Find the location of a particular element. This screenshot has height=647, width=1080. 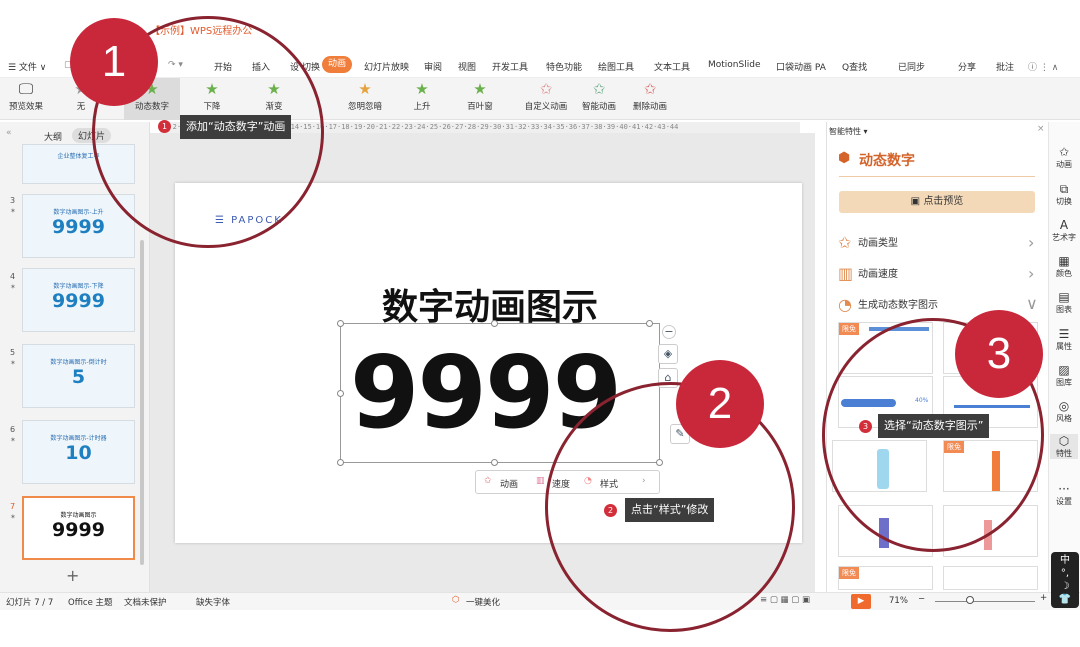

slide-counter: 幻灯片 7 / 7 is located at coordinates (30, 603).